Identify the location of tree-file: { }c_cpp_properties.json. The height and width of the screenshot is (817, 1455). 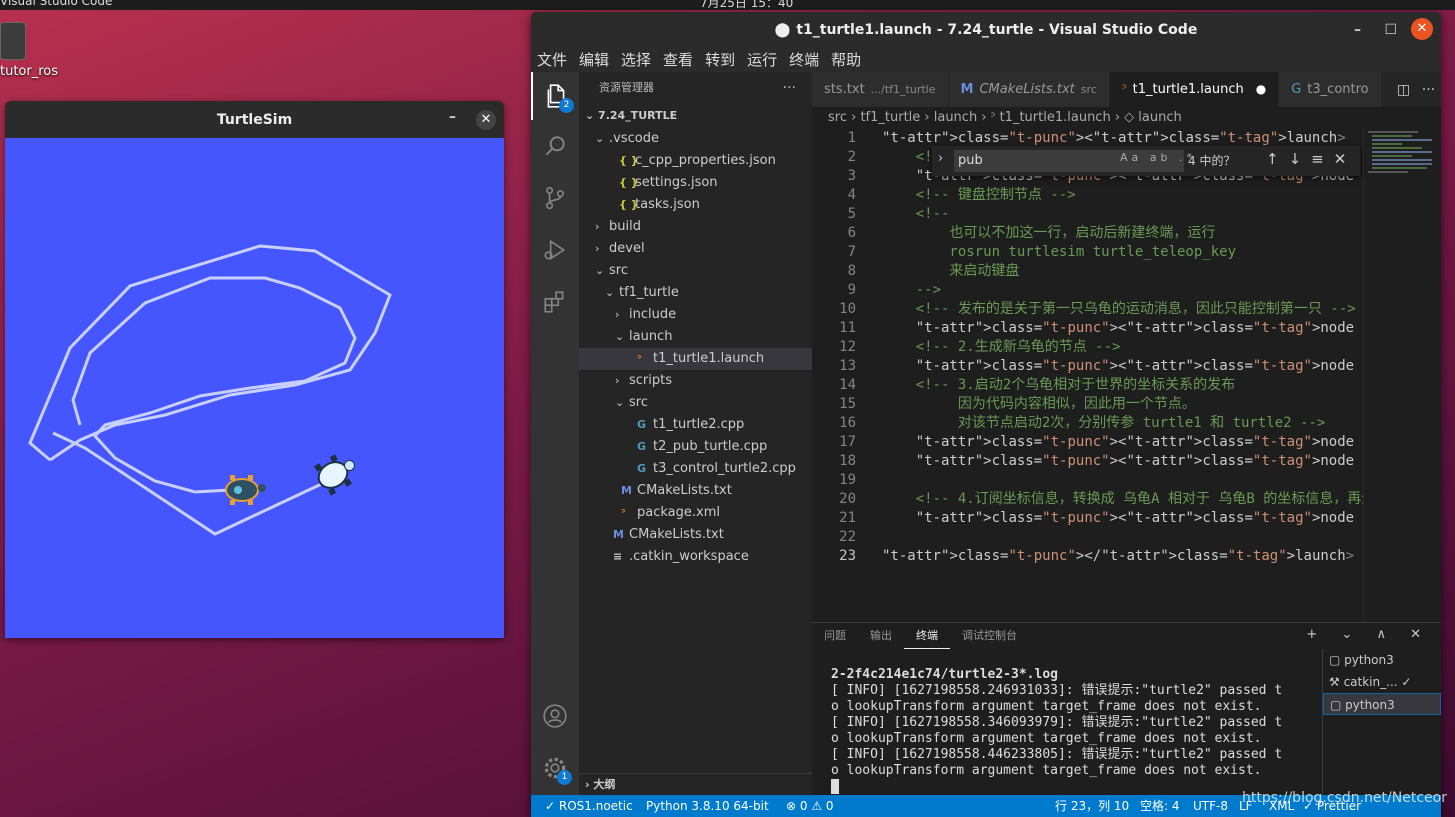
(695, 161).